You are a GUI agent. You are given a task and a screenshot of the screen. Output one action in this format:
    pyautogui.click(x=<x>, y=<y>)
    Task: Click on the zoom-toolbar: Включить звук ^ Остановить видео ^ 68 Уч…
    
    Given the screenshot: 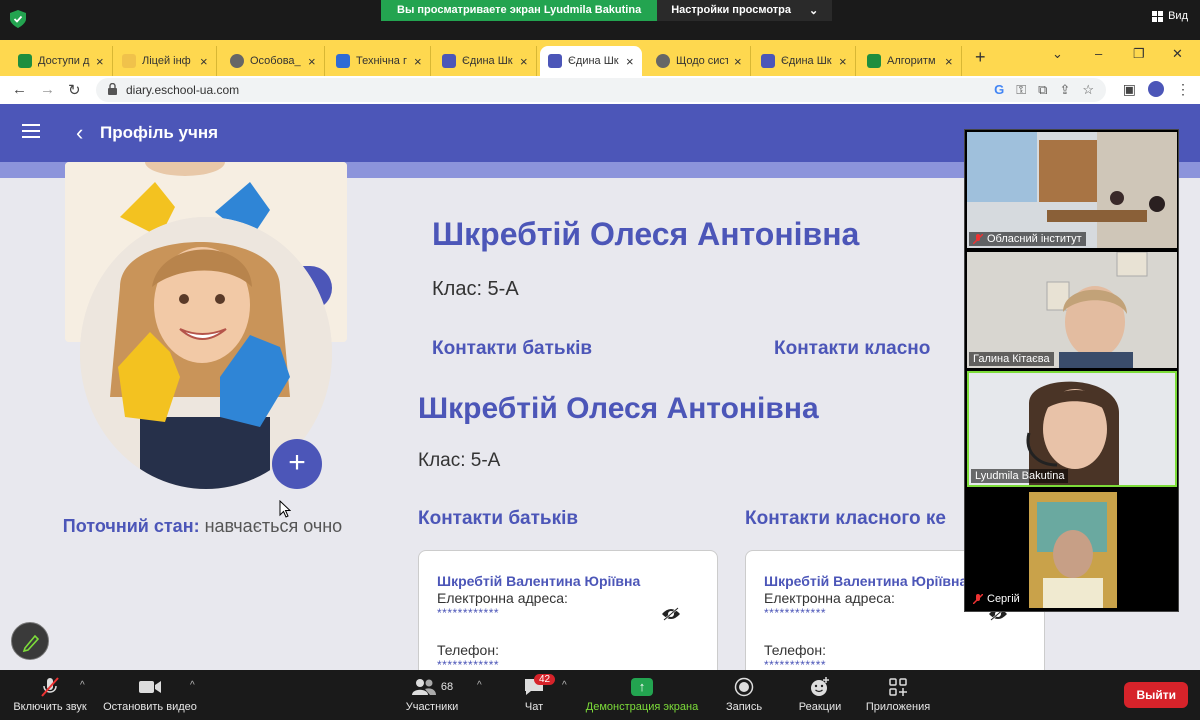 What is the action you would take?
    pyautogui.click(x=600, y=695)
    